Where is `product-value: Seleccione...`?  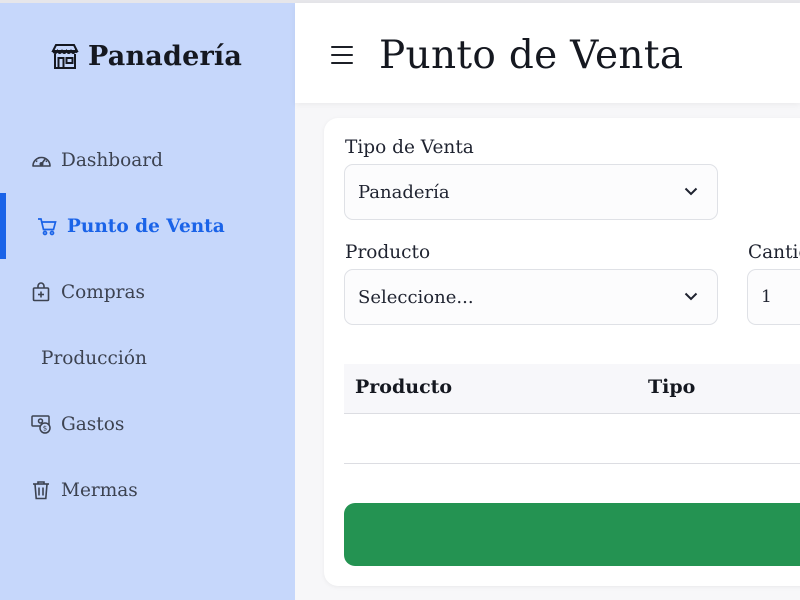 product-value: Seleccione... is located at coordinates (416, 297).